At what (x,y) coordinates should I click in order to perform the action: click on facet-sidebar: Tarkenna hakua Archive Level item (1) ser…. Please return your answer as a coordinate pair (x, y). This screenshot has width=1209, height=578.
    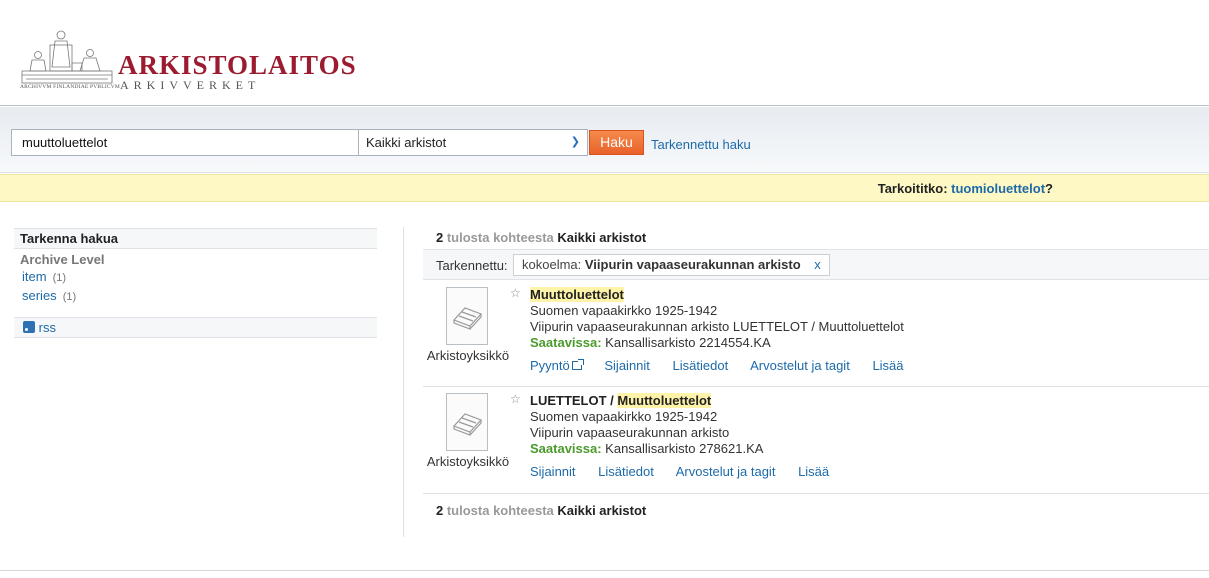
    Looking at the image, I should click on (195, 283).